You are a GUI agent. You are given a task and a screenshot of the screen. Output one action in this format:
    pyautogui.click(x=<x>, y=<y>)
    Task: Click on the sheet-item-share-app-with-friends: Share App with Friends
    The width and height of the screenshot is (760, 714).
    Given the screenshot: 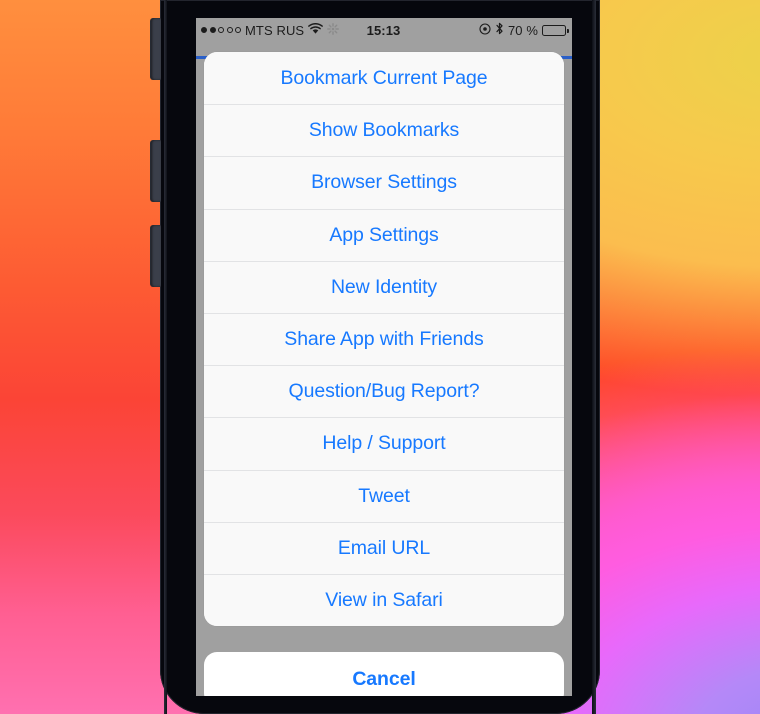 What is the action you would take?
    pyautogui.click(x=384, y=339)
    